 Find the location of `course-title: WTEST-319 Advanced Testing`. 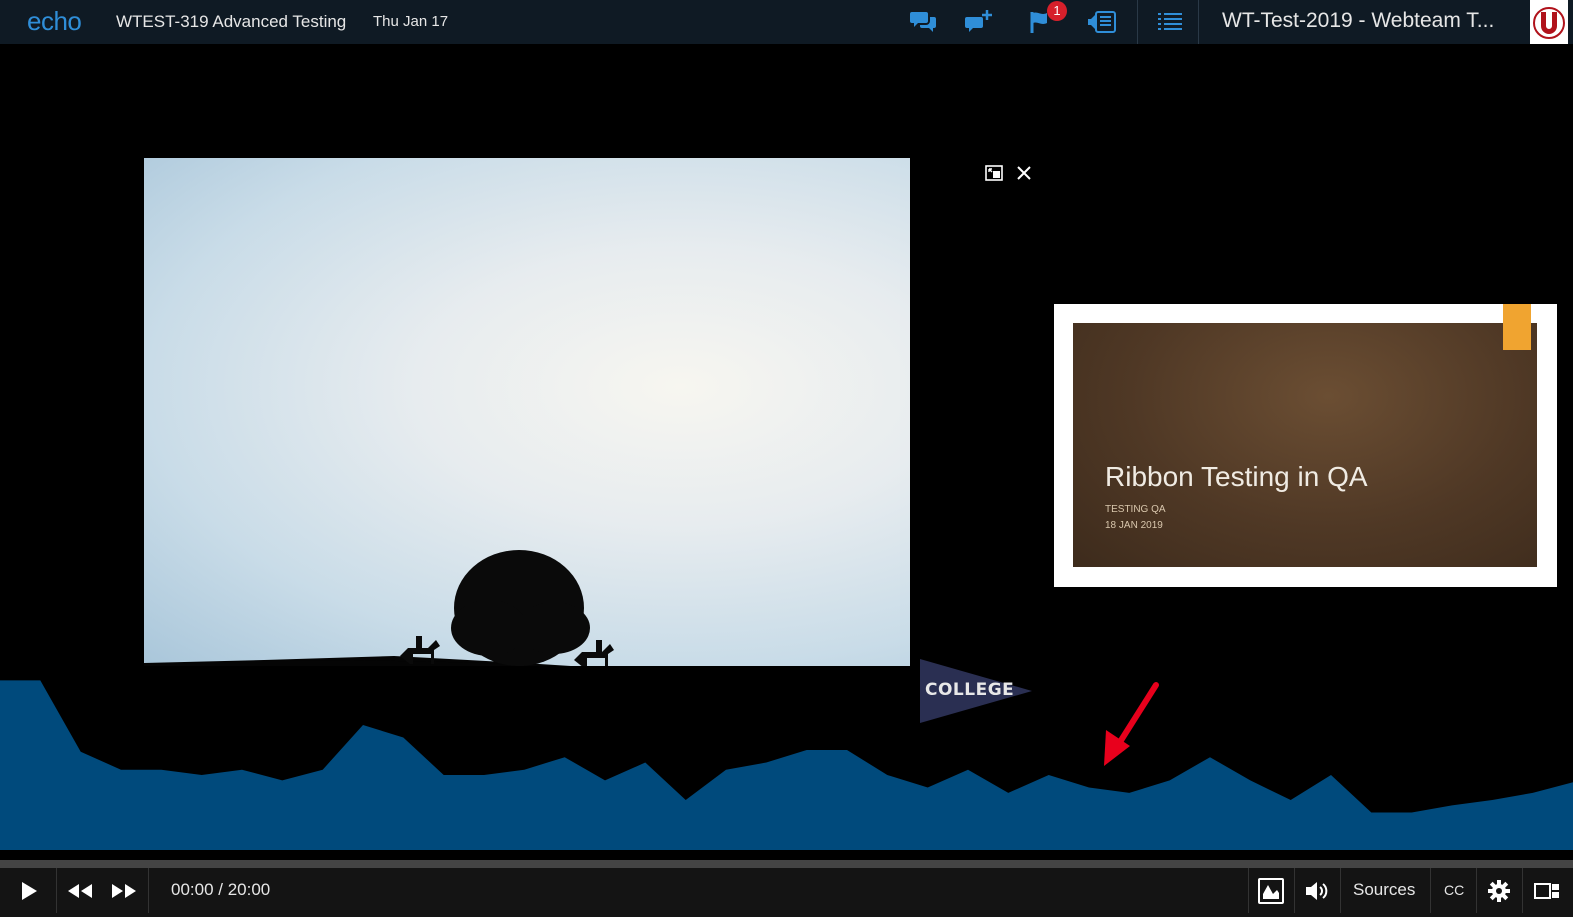

course-title: WTEST-319 Advanced Testing is located at coordinates (231, 22).